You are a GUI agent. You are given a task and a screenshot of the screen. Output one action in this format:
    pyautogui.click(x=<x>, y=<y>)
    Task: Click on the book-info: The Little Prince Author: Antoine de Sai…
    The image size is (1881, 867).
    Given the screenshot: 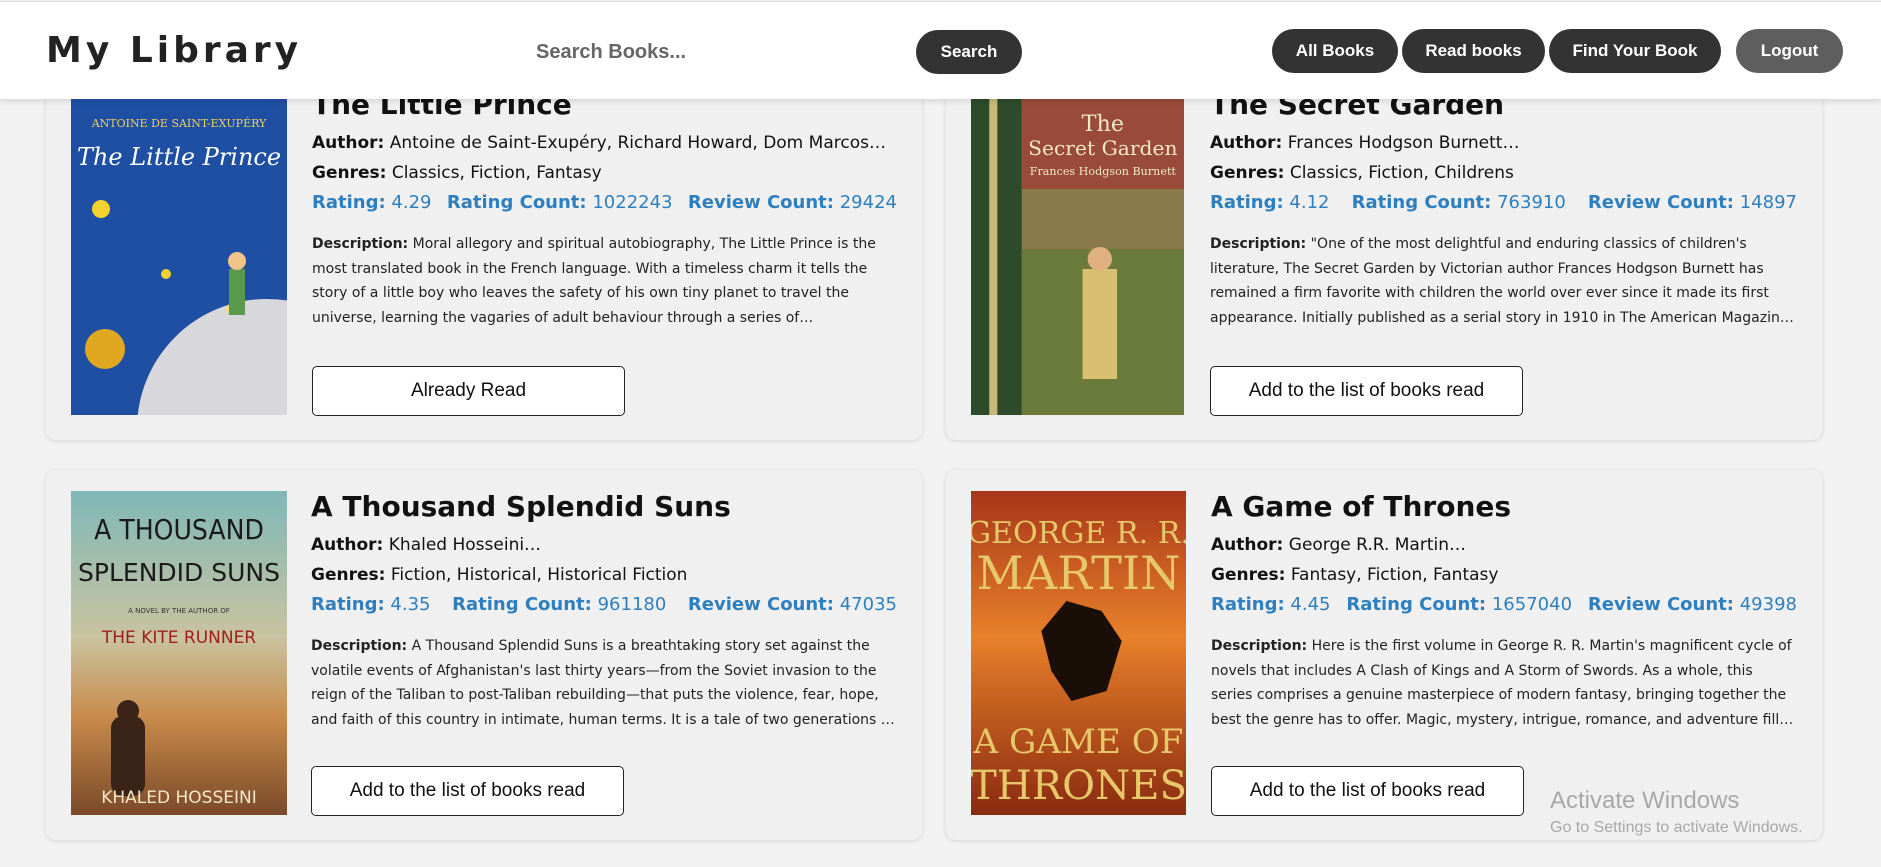 What is the action you would take?
    pyautogui.click(x=604, y=209)
    